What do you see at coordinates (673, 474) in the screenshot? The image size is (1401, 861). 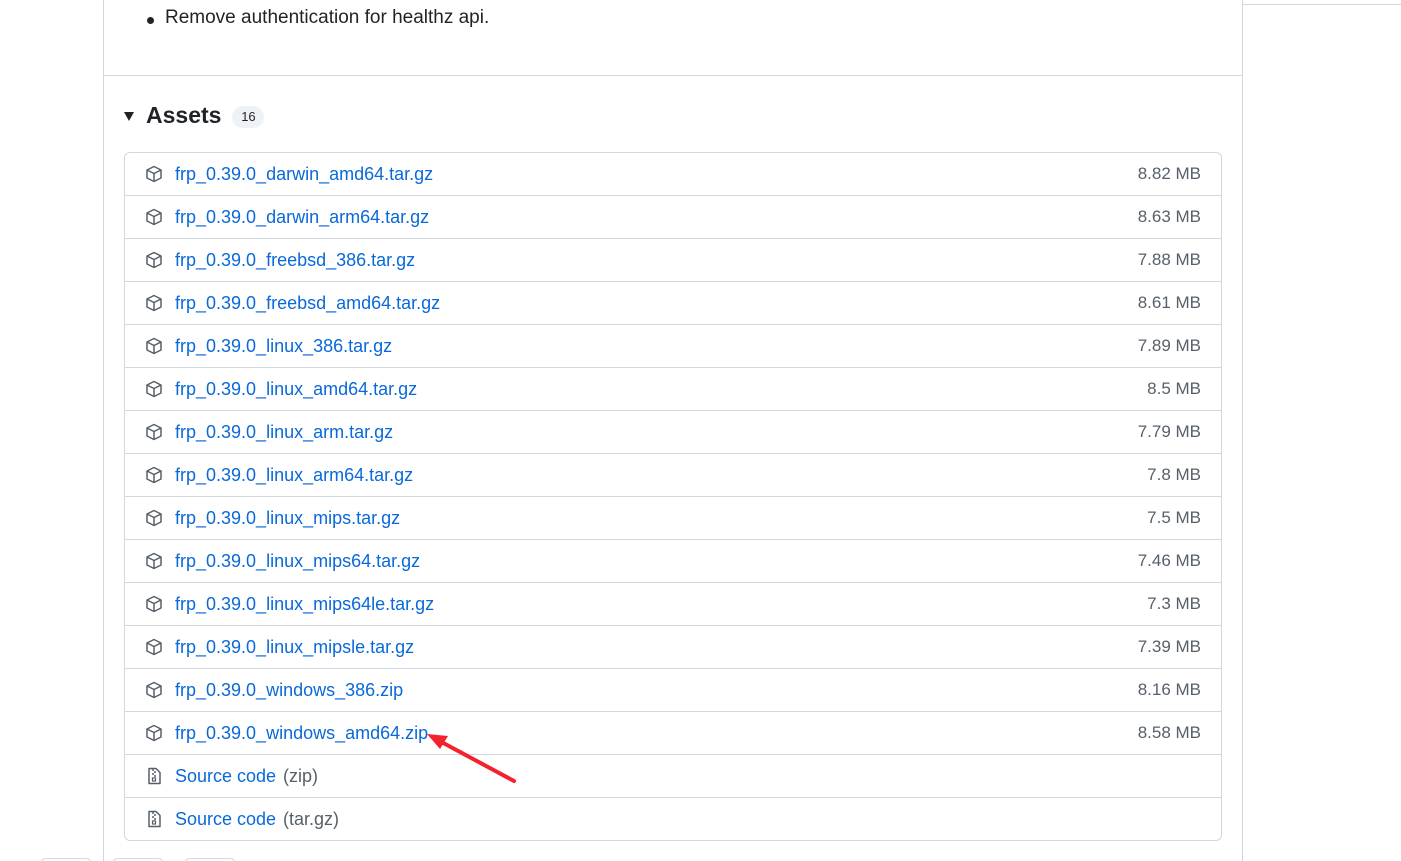 I see `asset-row: frp_0.39.0_linux_arm64.tar.gz 7.8 MB` at bounding box center [673, 474].